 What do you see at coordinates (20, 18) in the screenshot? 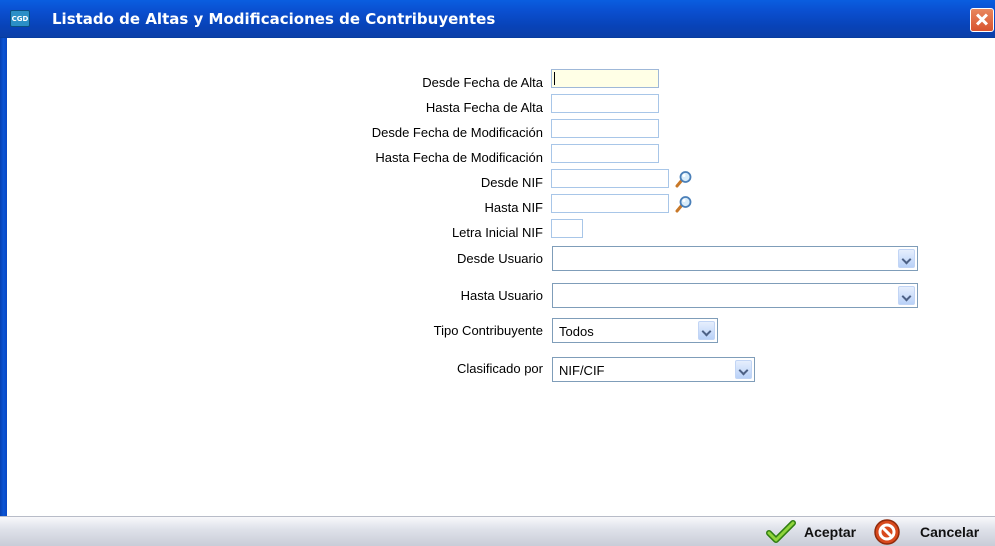
I see `app-icon: CGD` at bounding box center [20, 18].